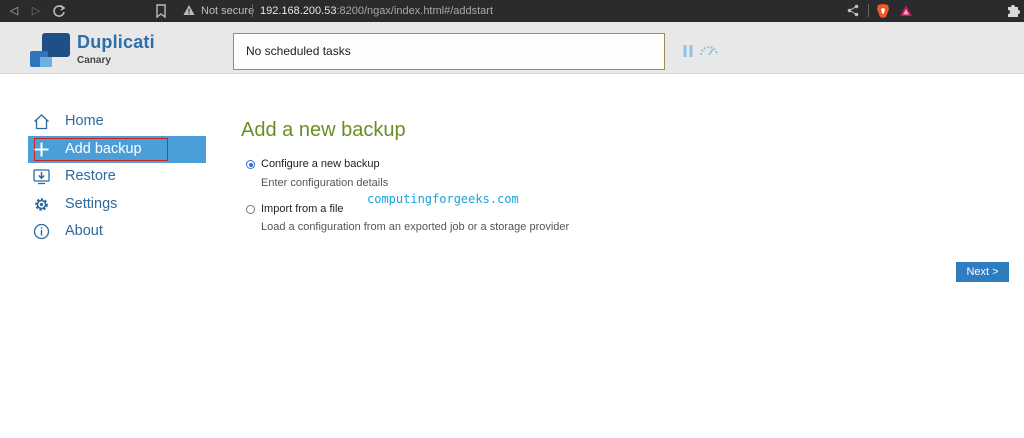 This screenshot has height=438, width=1024. Describe the element at coordinates (91, 203) in the screenshot. I see `sidebar-item-label: Settings` at that location.